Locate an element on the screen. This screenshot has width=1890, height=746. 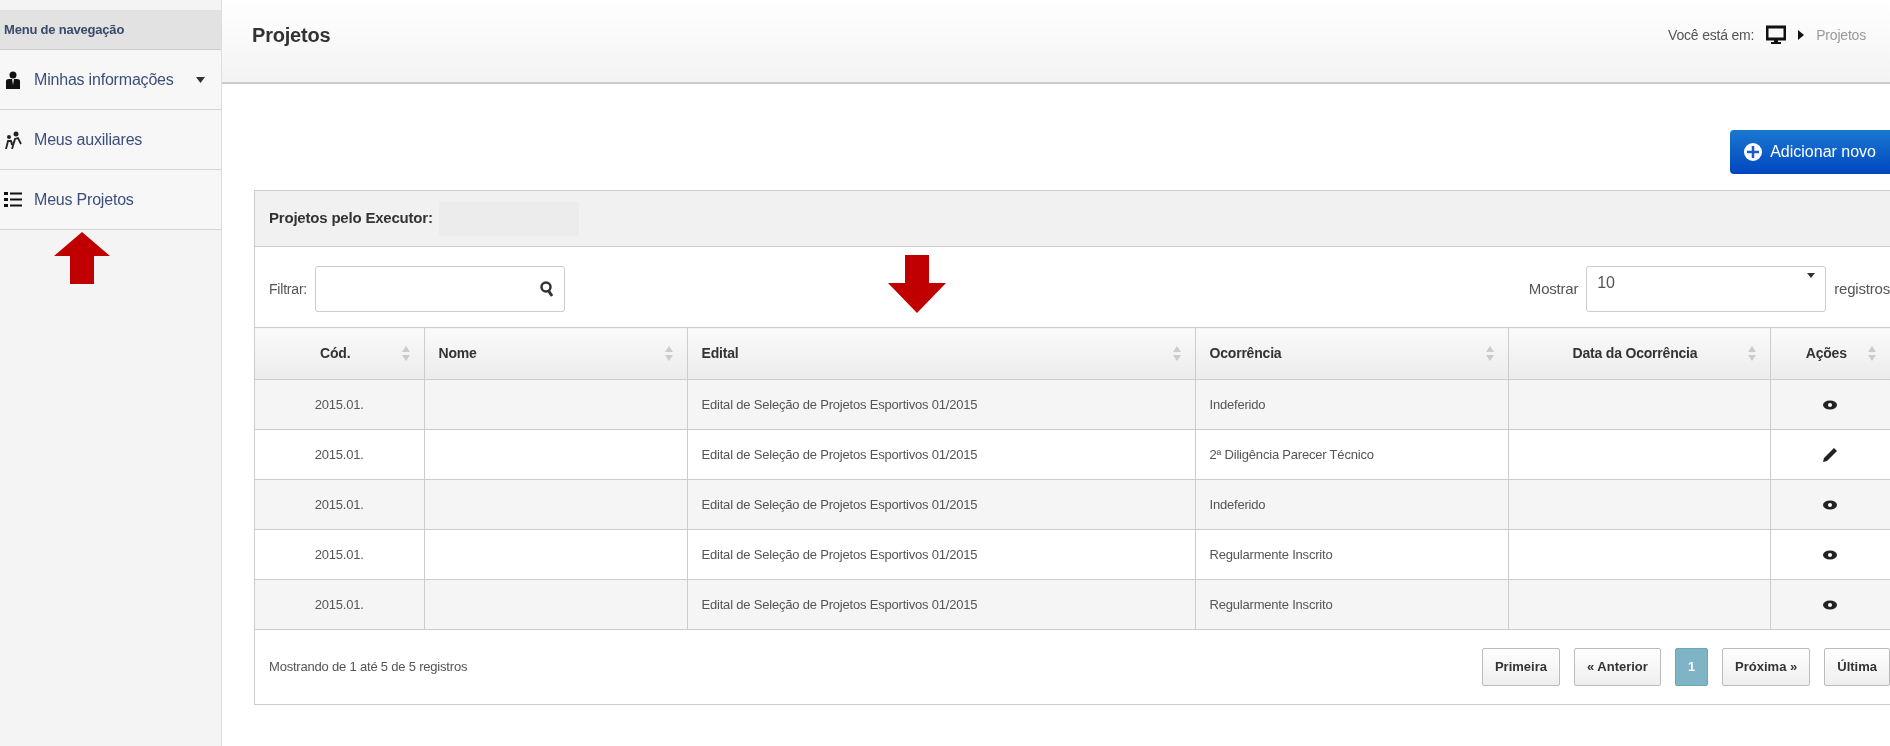
add-new-button: Adicionar novo is located at coordinates (1810, 152).